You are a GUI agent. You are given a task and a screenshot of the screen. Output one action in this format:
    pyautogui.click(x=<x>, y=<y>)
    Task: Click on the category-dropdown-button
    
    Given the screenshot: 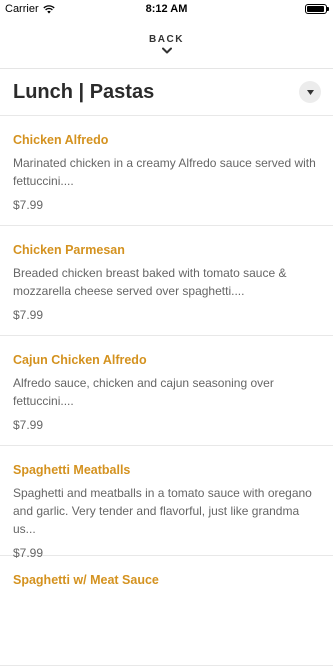 What is the action you would take?
    pyautogui.click(x=310, y=92)
    